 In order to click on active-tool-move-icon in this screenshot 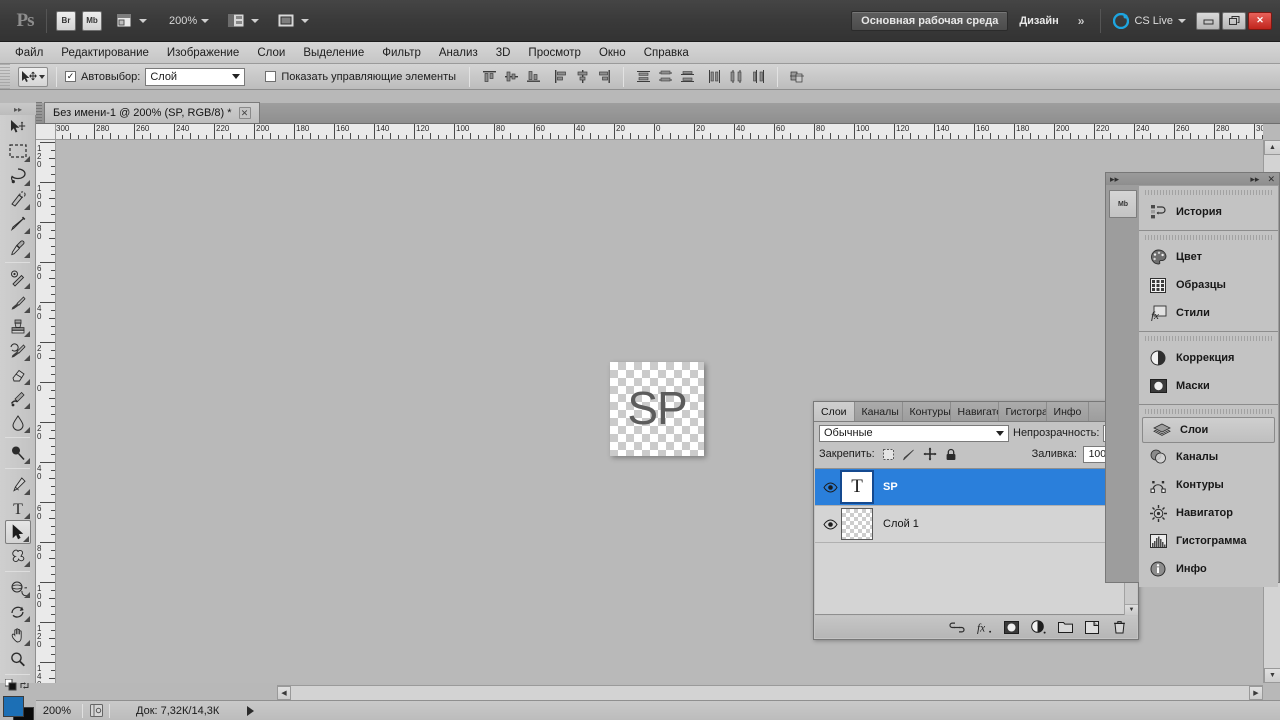, I will do `click(33, 76)`.